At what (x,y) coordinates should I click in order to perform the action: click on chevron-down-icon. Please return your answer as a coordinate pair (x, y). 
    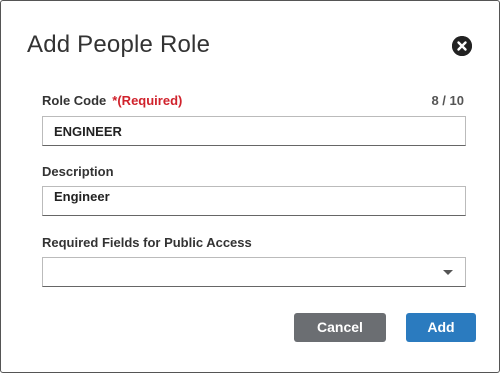
    Looking at the image, I should click on (448, 272).